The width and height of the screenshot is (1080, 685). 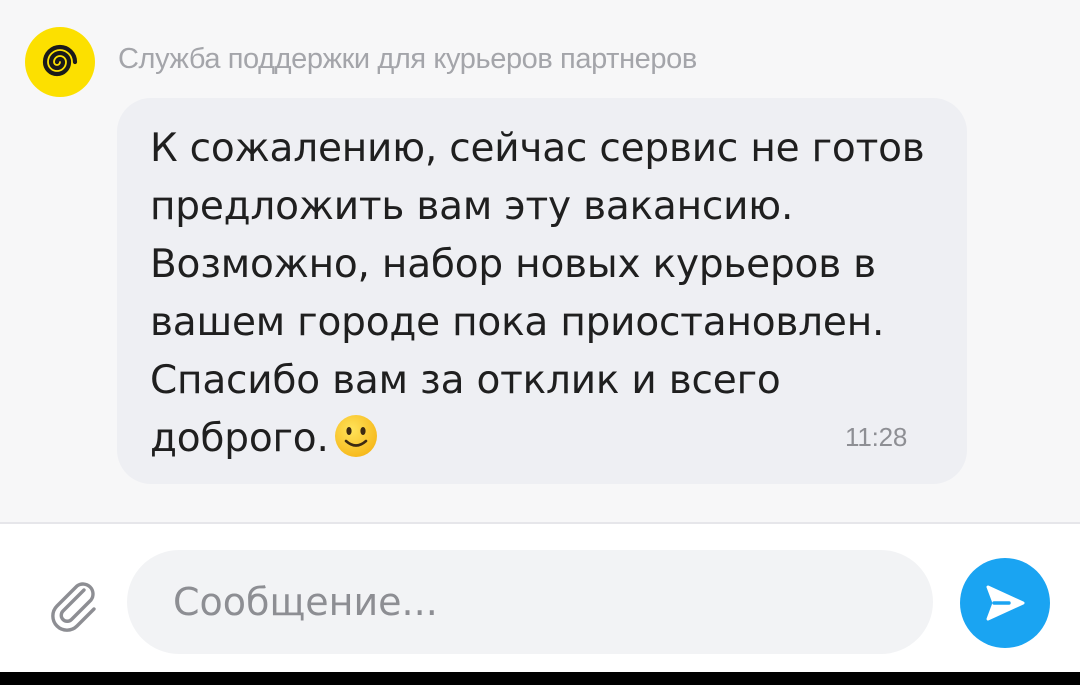 I want to click on spiral-logo-icon, so click(x=60, y=60).